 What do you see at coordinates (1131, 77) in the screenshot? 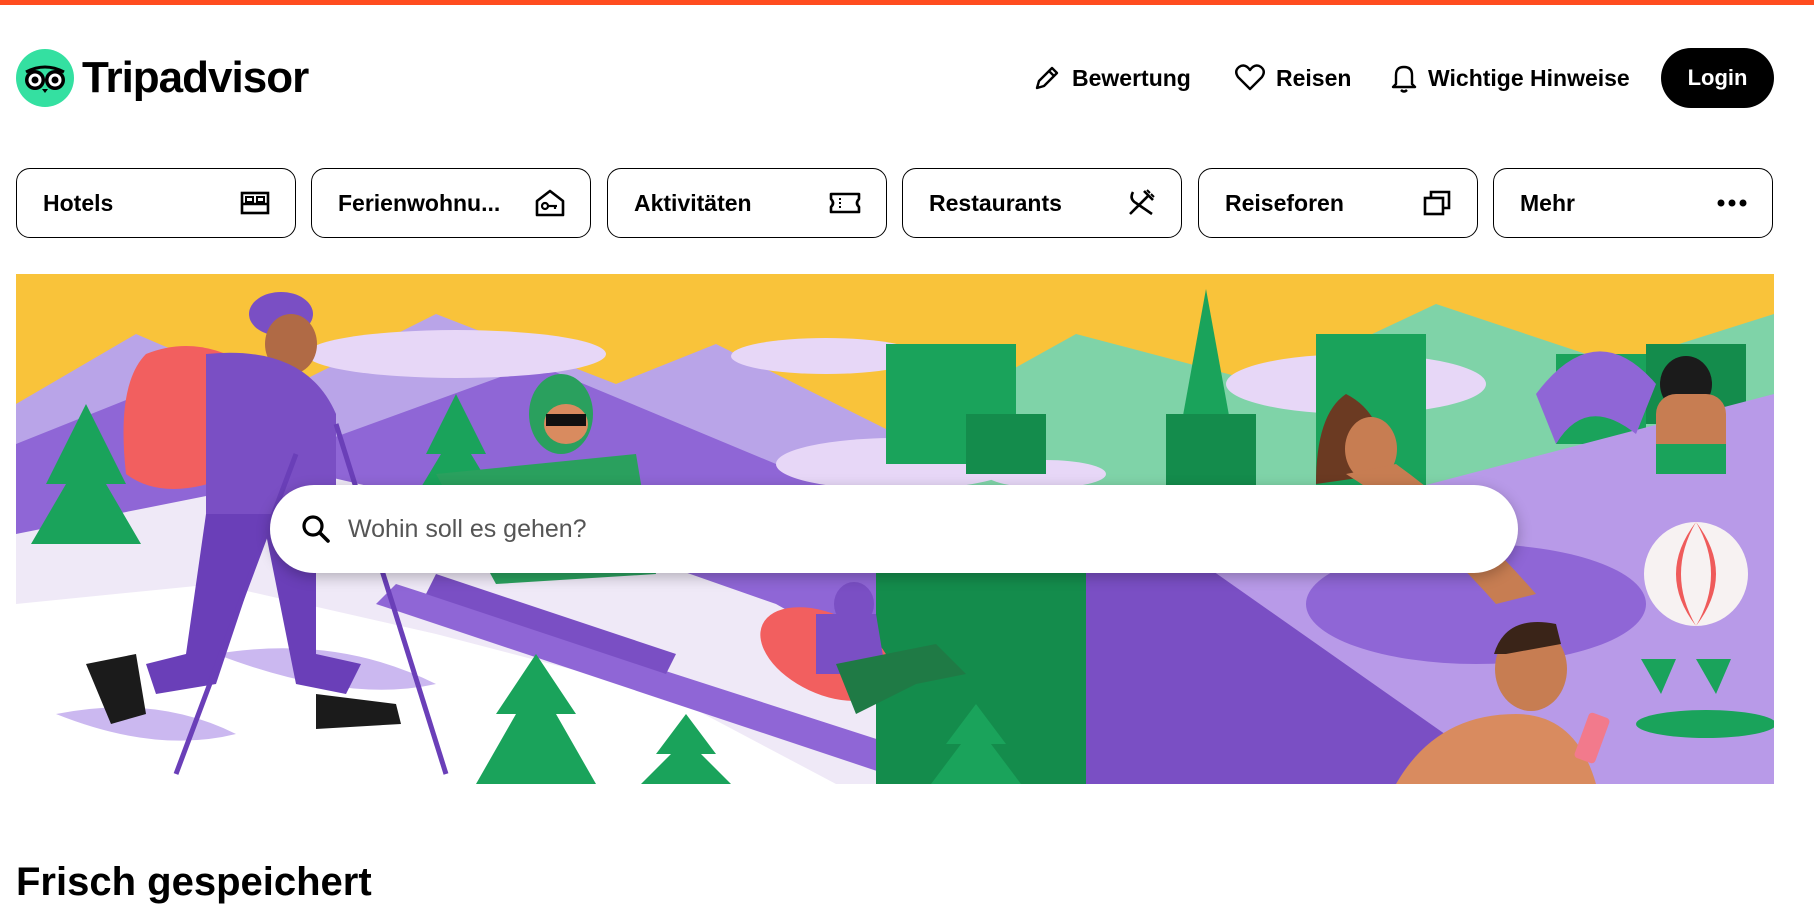
I see `nav-review-label: Bewertung` at bounding box center [1131, 77].